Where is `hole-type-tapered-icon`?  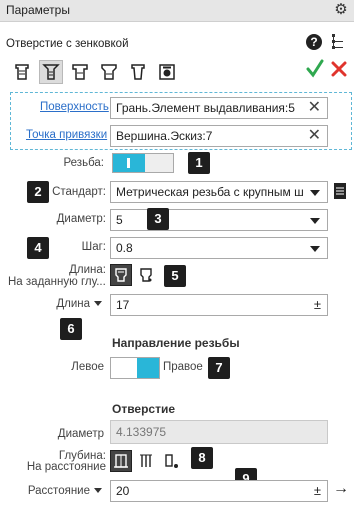 hole-type-tapered-icon is located at coordinates (138, 72).